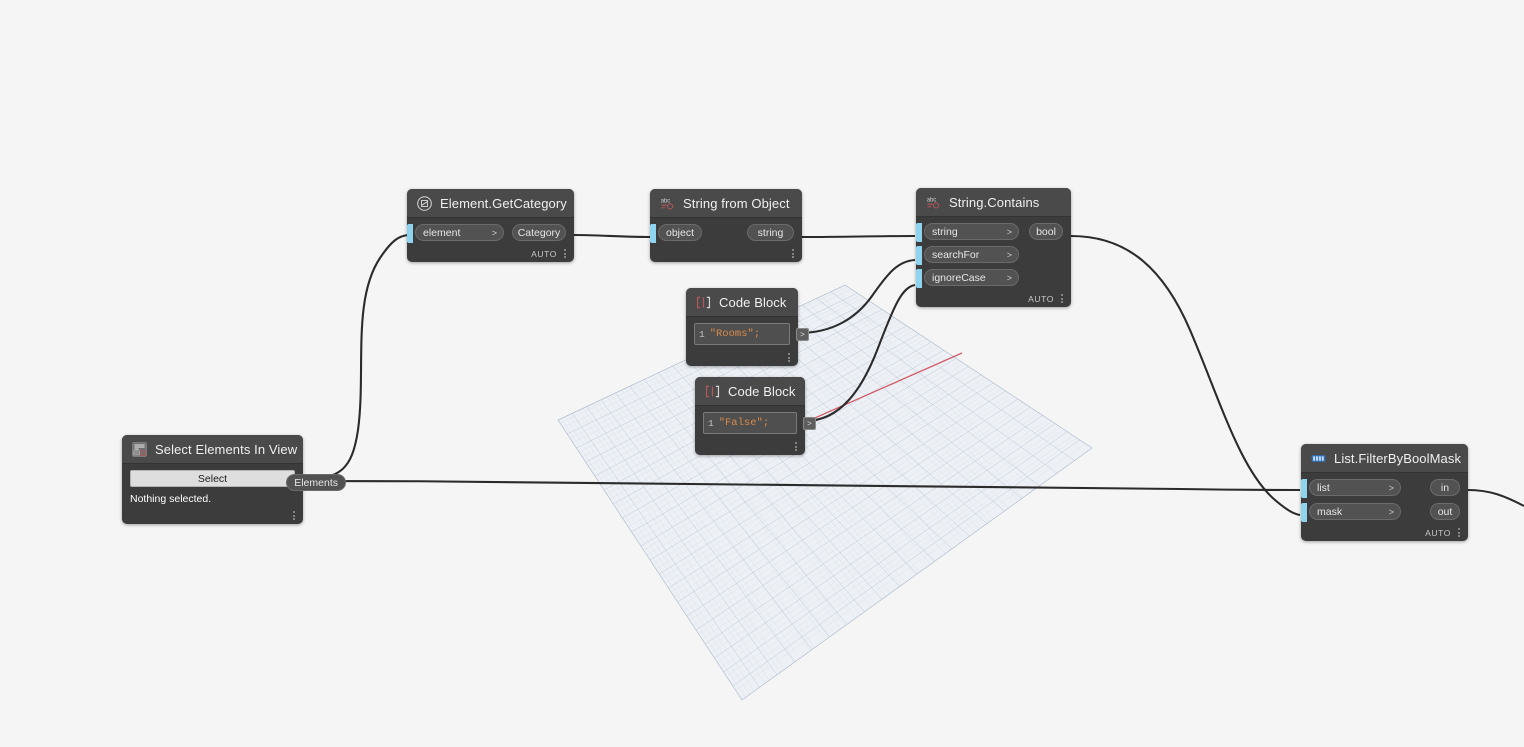  I want to click on node-title: String from Object, so click(736, 203).